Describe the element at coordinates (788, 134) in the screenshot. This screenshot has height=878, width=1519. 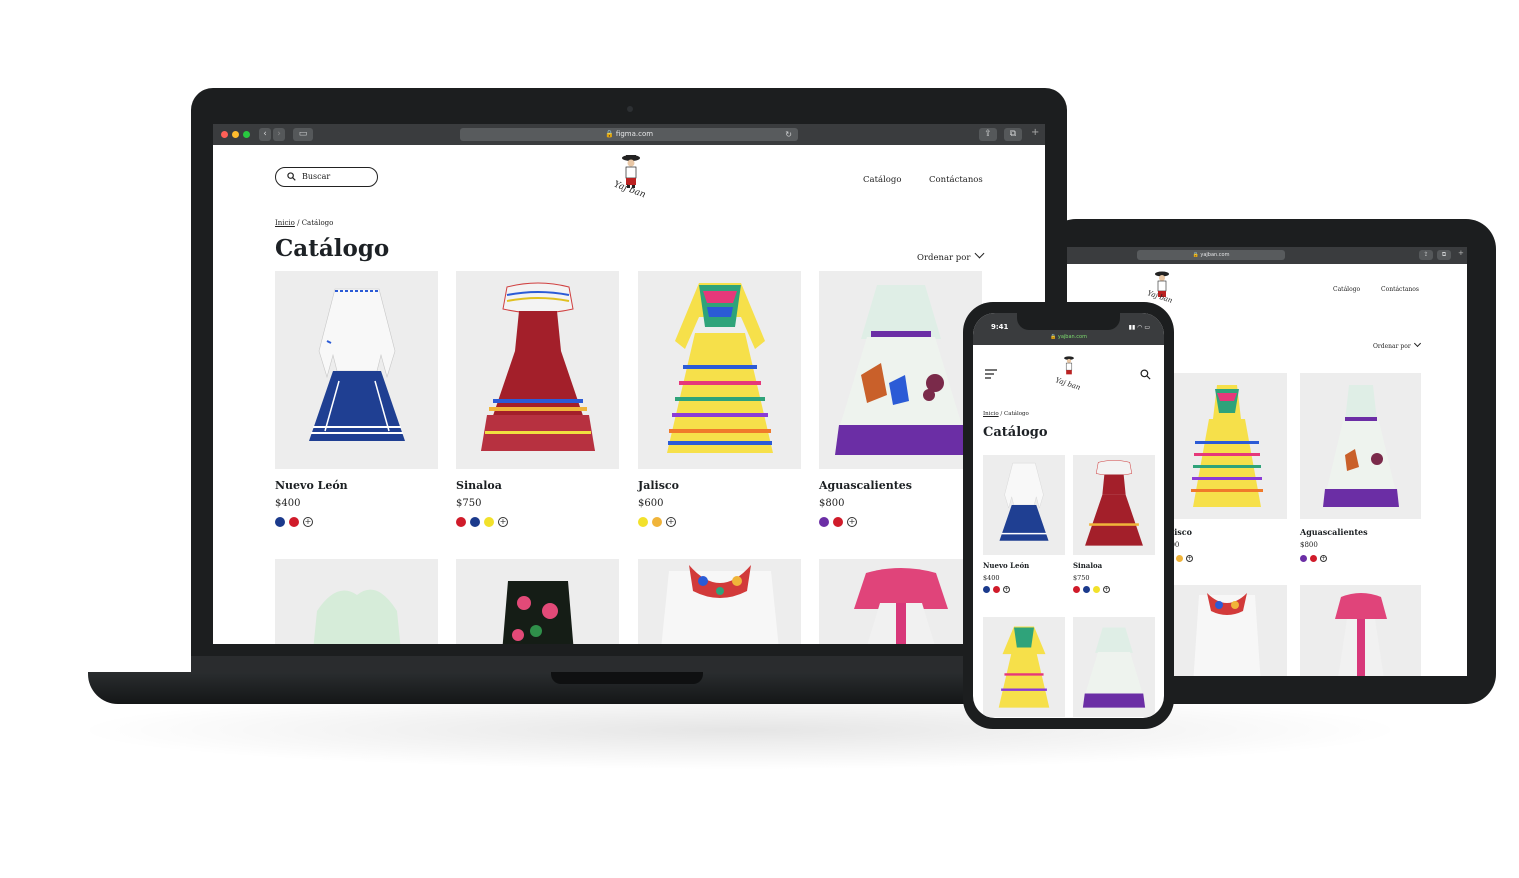
I see `reload-icon: ↻` at that location.